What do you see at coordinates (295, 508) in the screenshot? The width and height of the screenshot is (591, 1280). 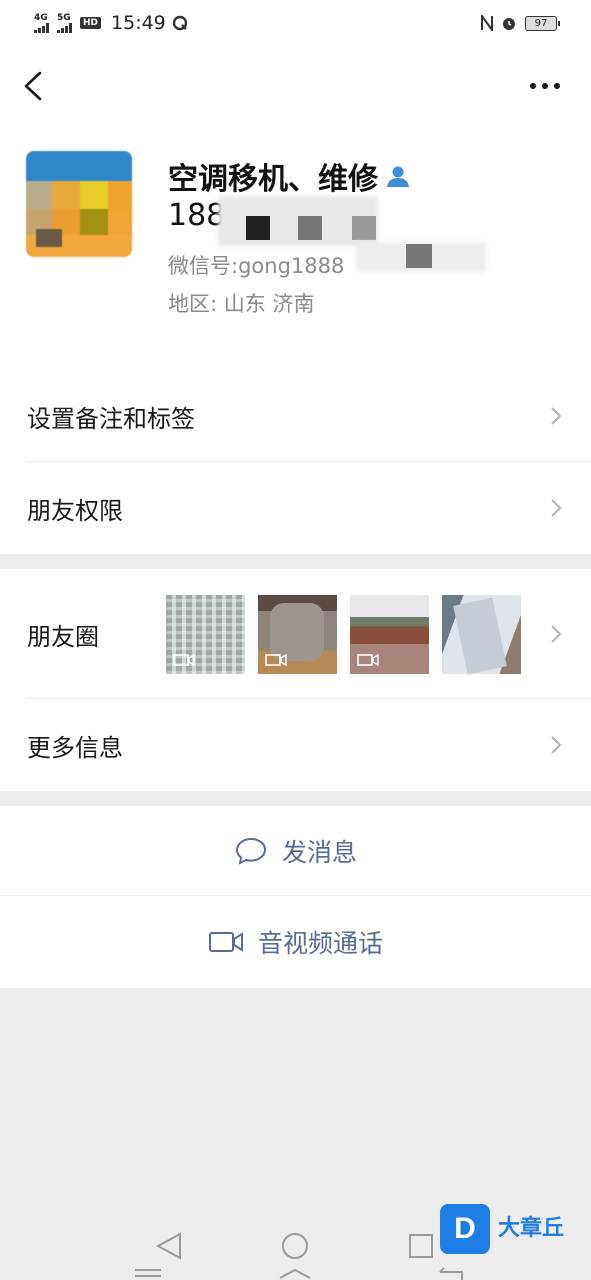 I see `friend-permissions-row: 朋友权限` at bounding box center [295, 508].